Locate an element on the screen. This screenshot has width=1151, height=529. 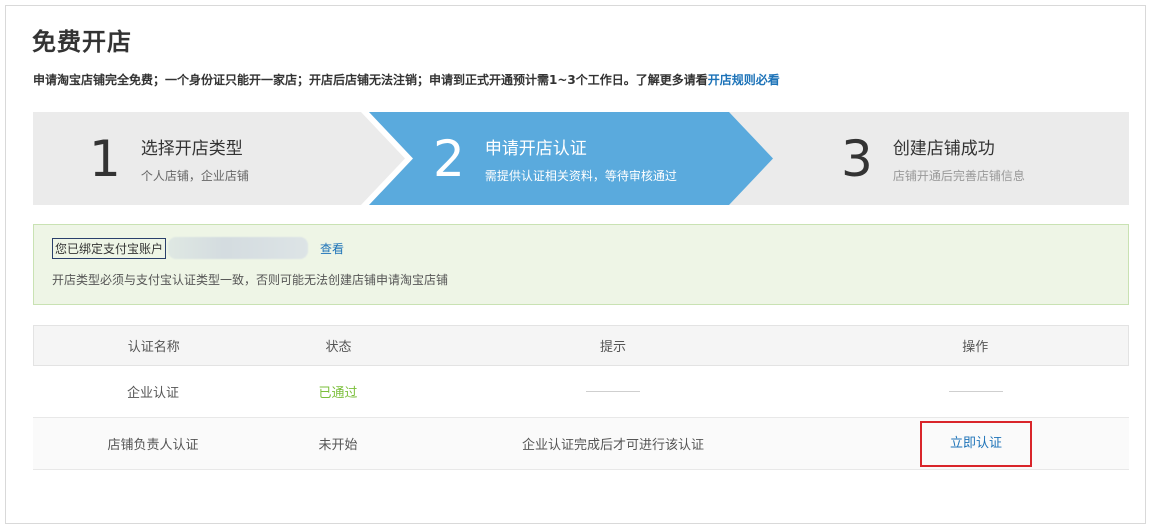
type-warning-text: 开店类型必须与支付宝认证类型一致，否则可能无法创建店铺申请淘宝店铺 is located at coordinates (250, 280).